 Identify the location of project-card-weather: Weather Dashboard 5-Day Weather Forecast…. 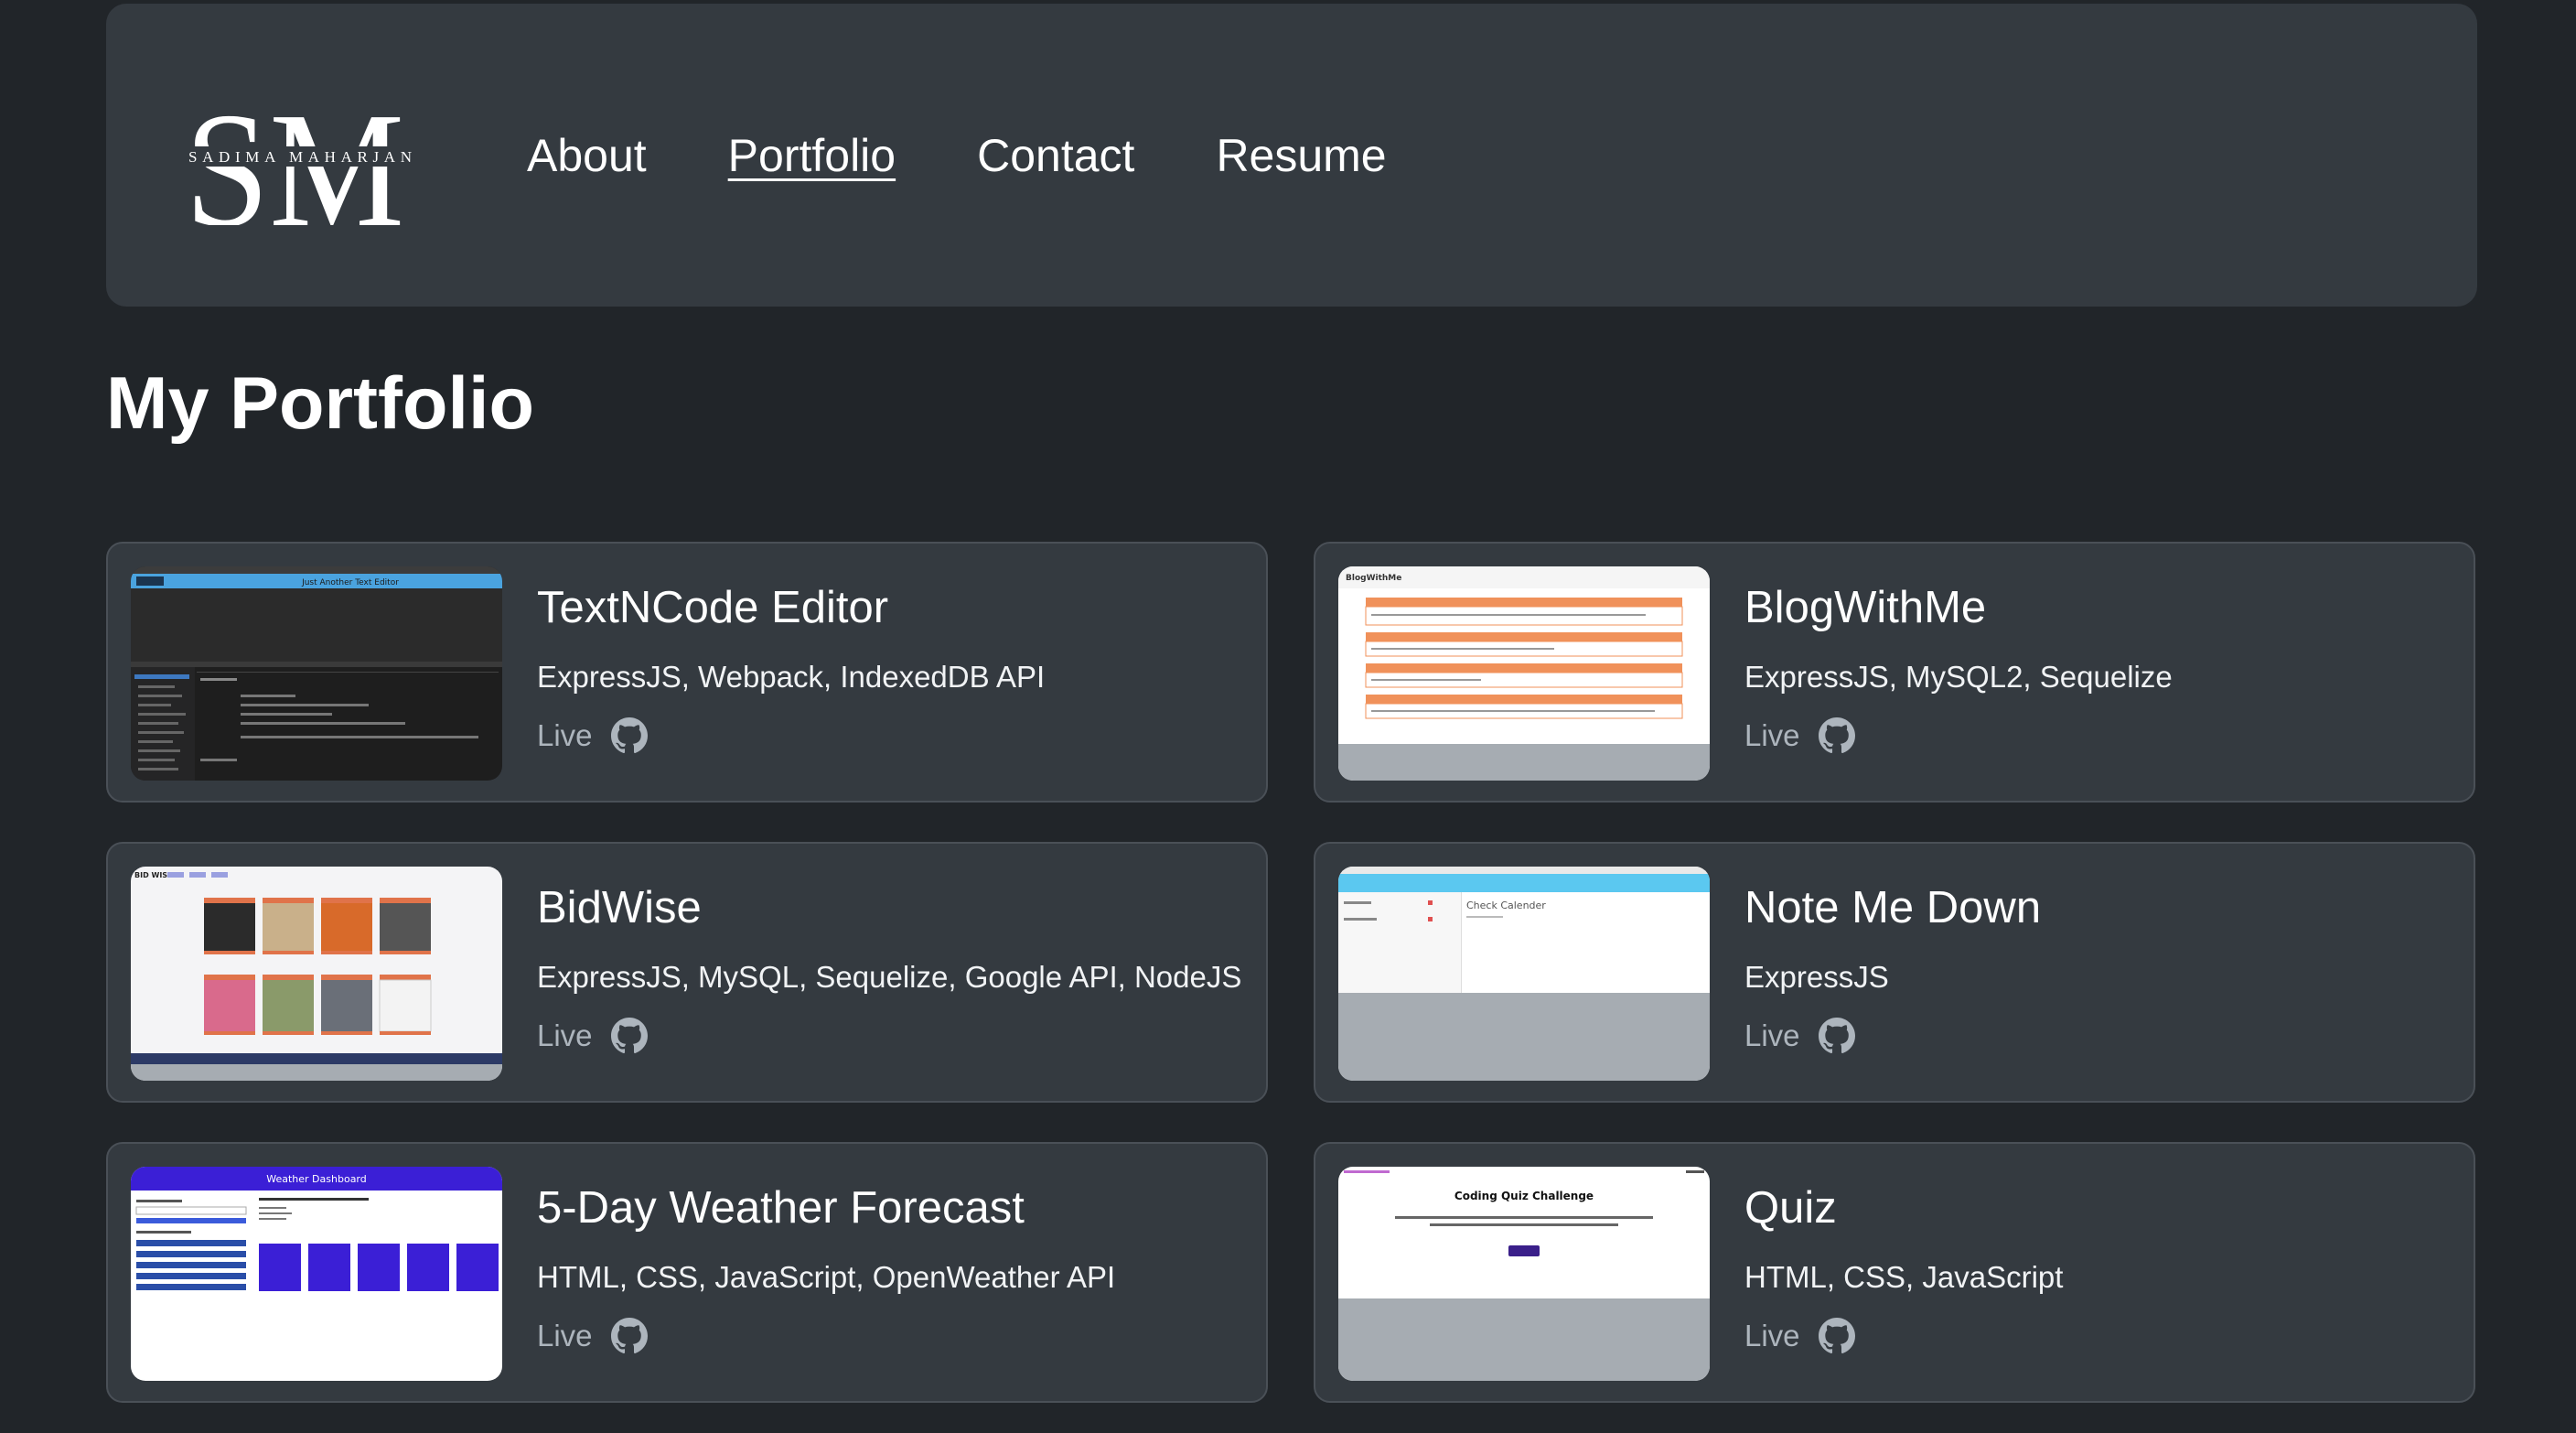
(687, 1272).